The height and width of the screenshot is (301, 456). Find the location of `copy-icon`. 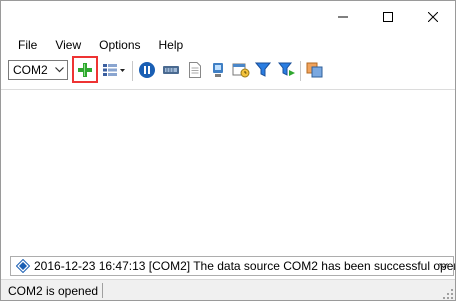

copy-icon is located at coordinates (314, 70).